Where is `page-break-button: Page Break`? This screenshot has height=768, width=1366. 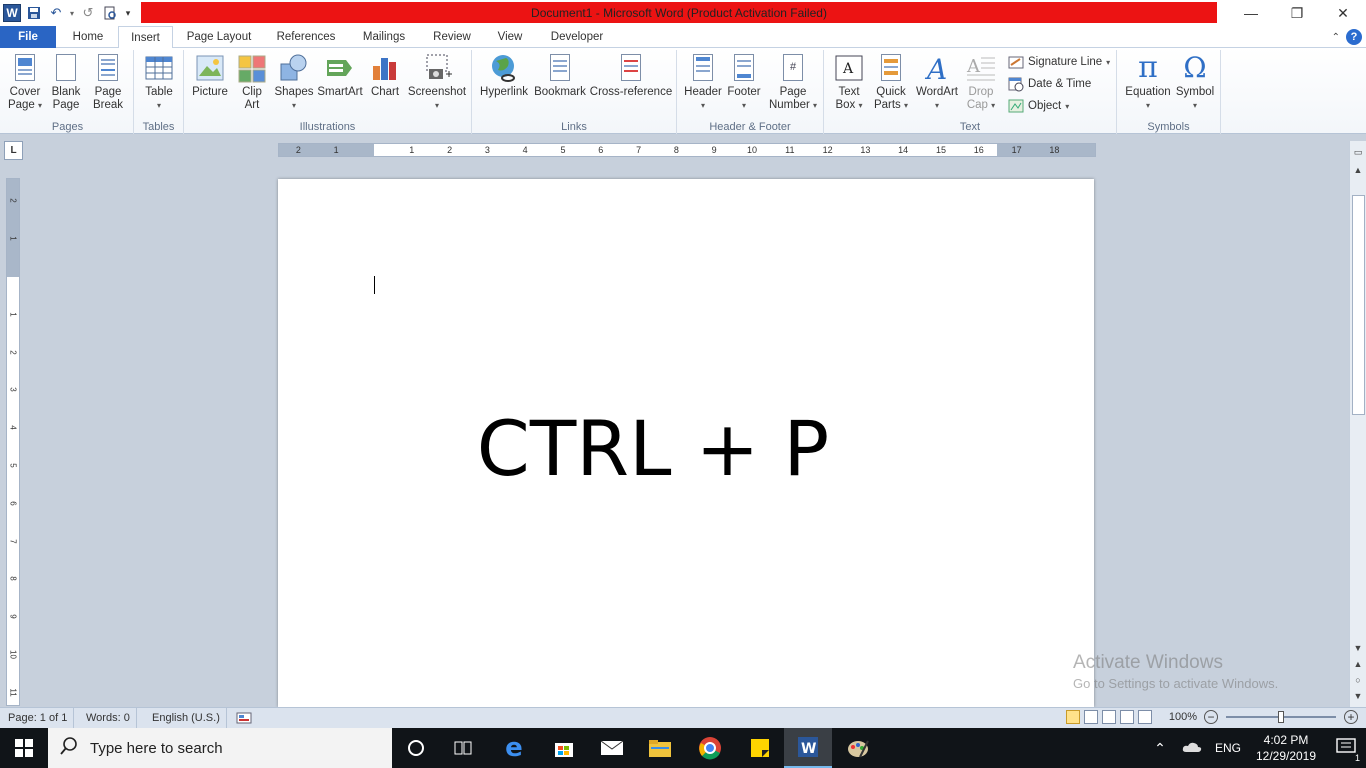 page-break-button: Page Break is located at coordinates (108, 82).